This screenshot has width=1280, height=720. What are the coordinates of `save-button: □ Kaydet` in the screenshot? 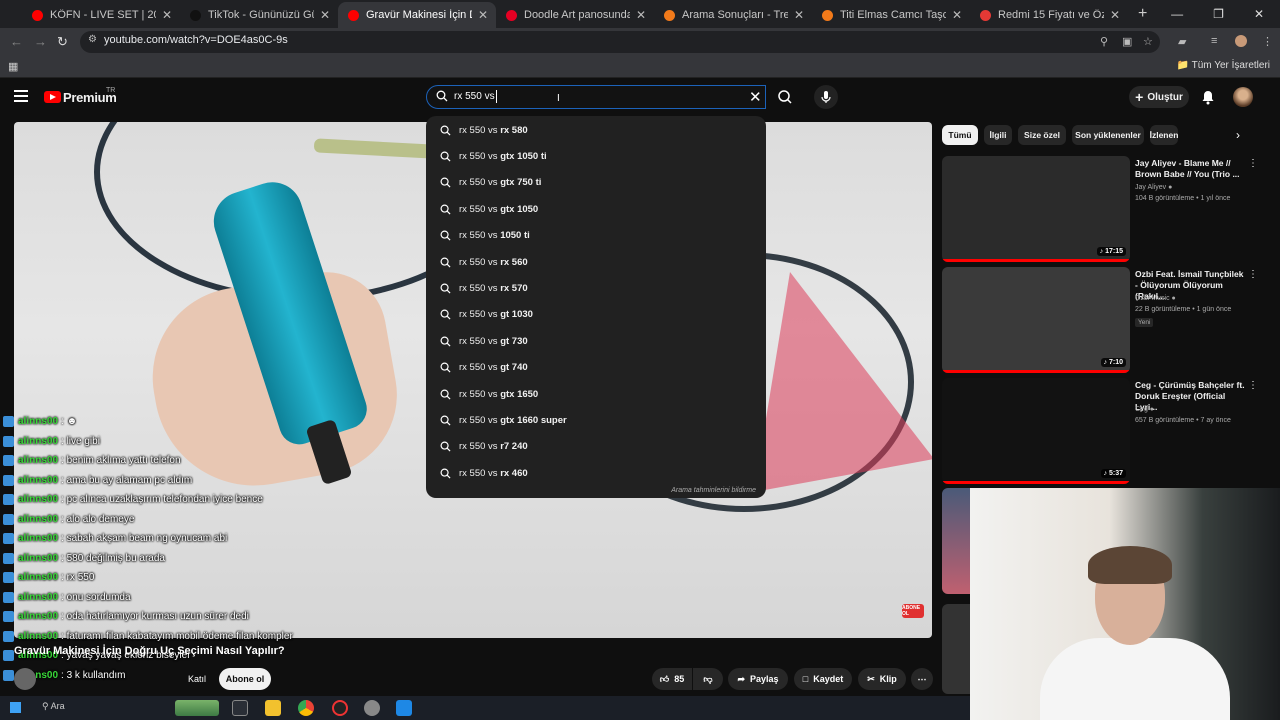 It's located at (823, 679).